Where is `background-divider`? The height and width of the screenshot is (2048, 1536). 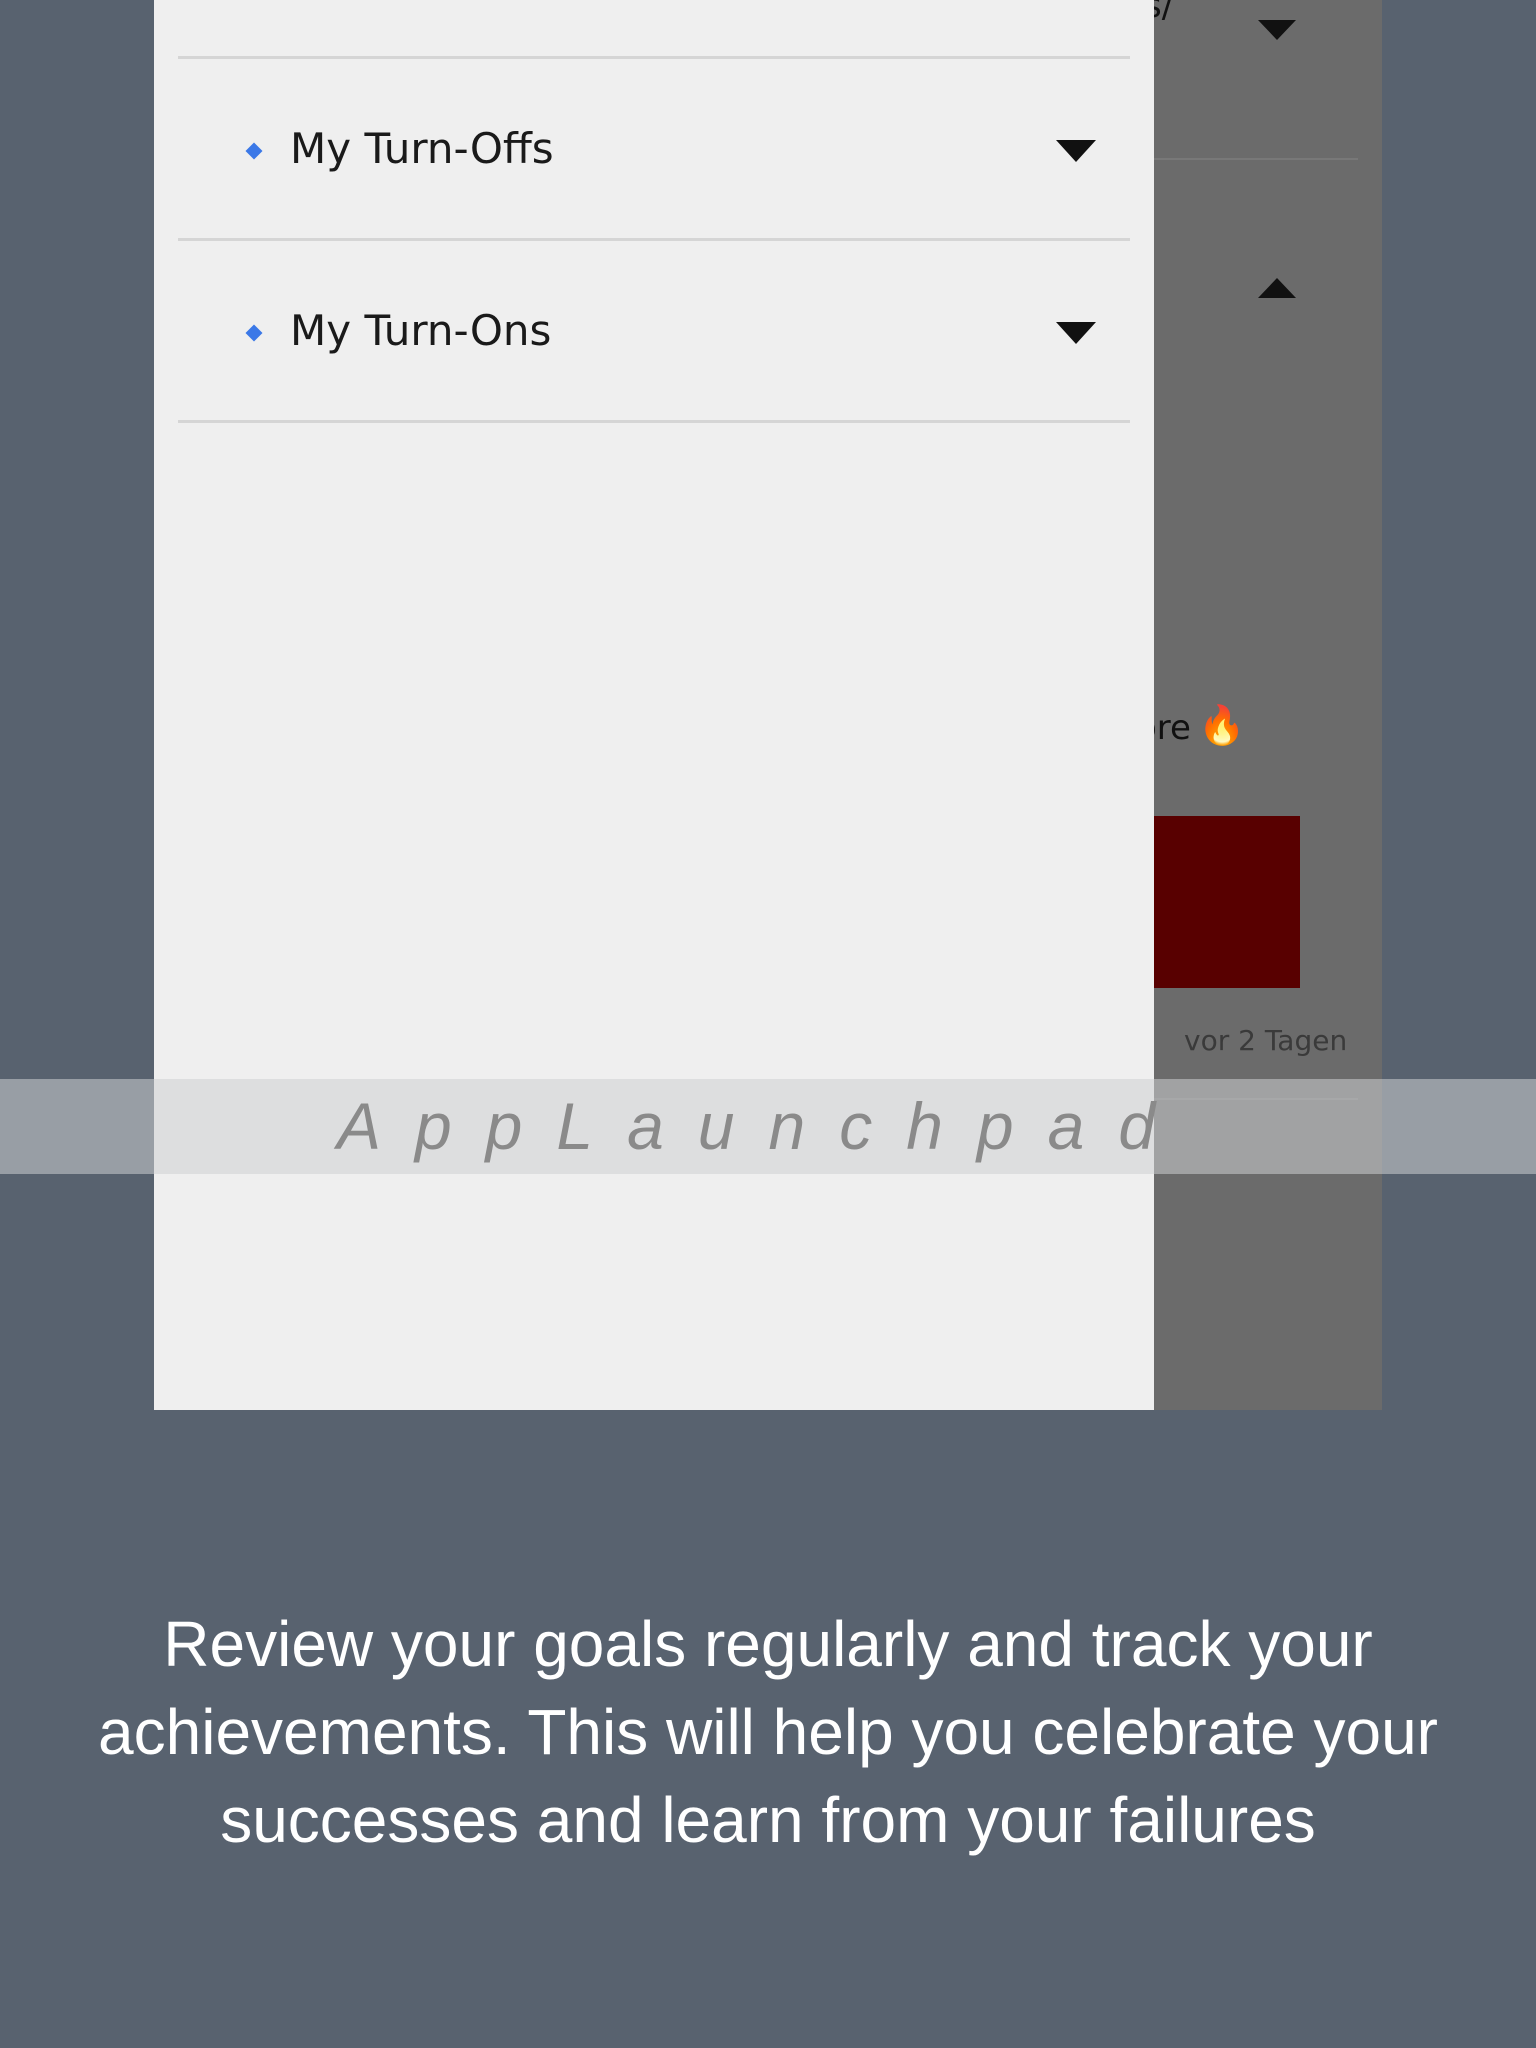 background-divider is located at coordinates (1256, 159).